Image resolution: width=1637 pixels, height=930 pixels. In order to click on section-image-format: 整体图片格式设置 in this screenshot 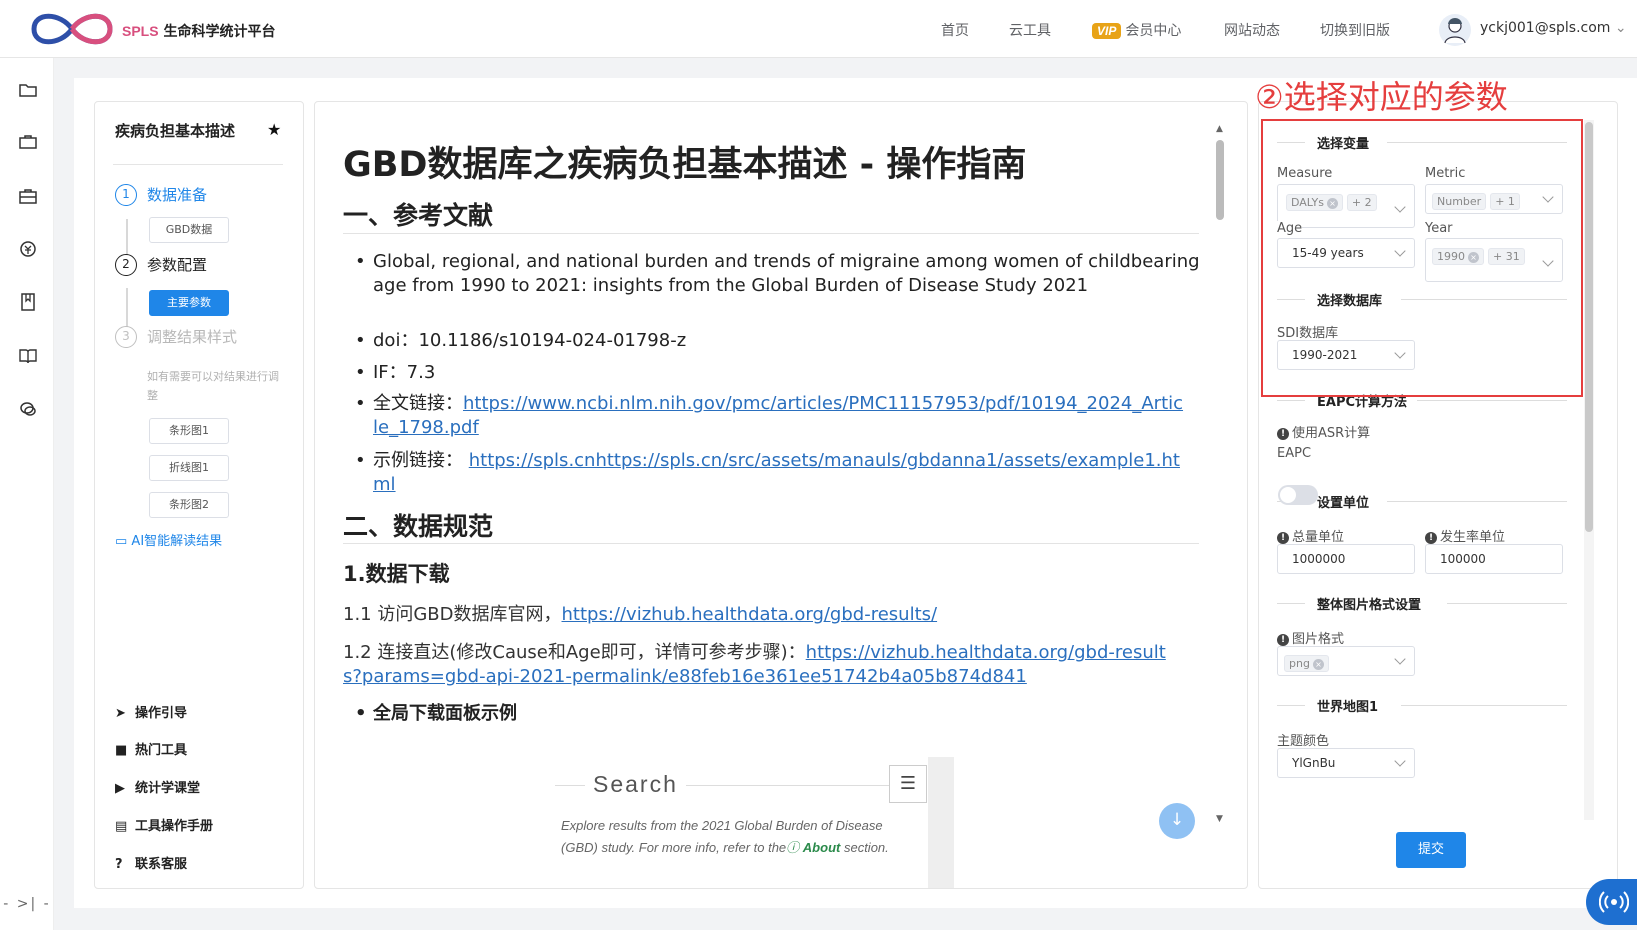, I will do `click(1427, 603)`.